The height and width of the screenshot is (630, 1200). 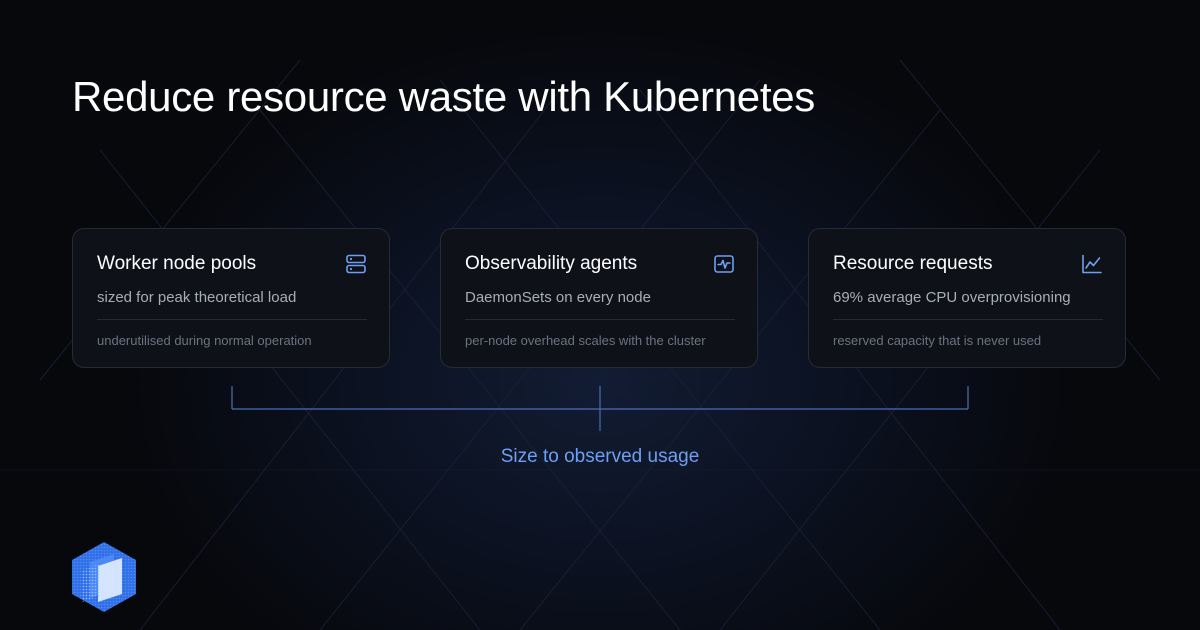 I want to click on grouping-bracket, so click(x=600, y=408).